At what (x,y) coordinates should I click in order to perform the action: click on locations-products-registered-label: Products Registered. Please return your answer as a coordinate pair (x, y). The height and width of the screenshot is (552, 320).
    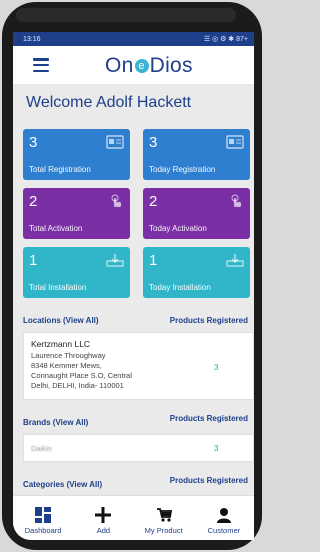
    Looking at the image, I should click on (208, 320).